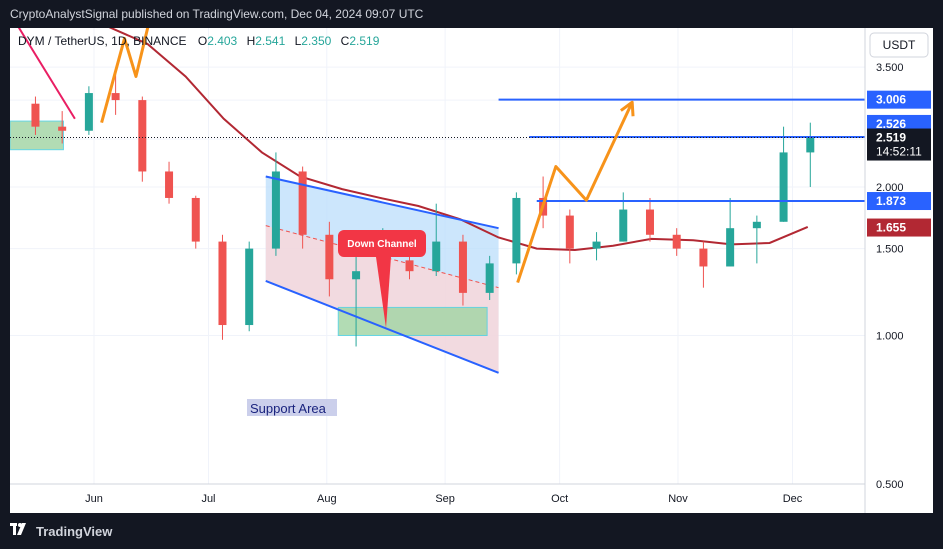  What do you see at coordinates (382, 244) in the screenshot?
I see `down-channel-label: Down Channel` at bounding box center [382, 244].